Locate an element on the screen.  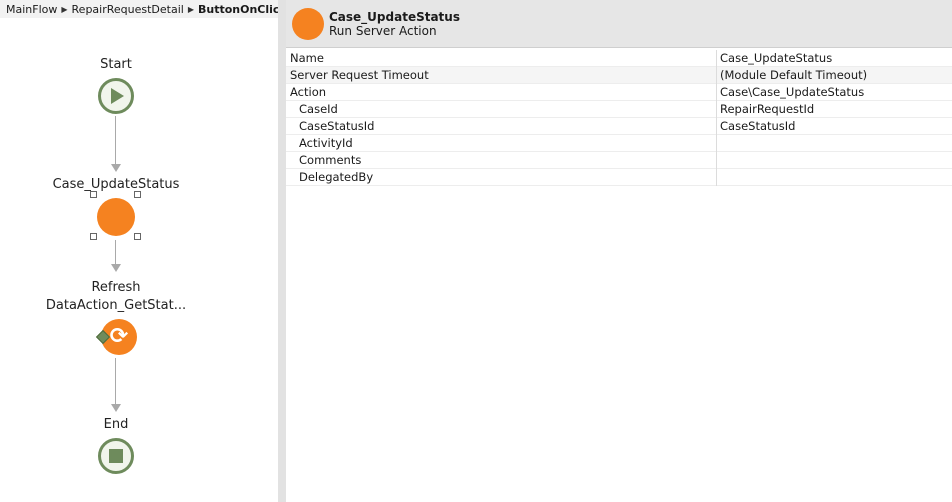
property-label: Action is located at coordinates (308, 92).